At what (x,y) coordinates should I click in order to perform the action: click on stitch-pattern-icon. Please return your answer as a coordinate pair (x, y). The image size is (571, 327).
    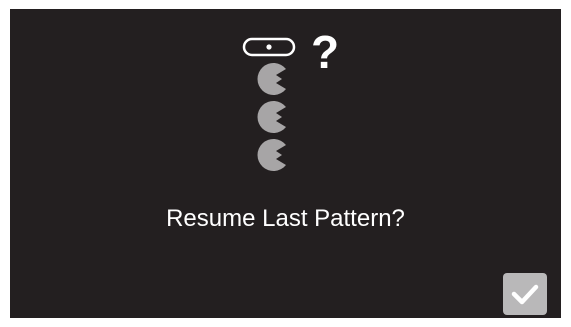
    Looking at the image, I should click on (269, 104).